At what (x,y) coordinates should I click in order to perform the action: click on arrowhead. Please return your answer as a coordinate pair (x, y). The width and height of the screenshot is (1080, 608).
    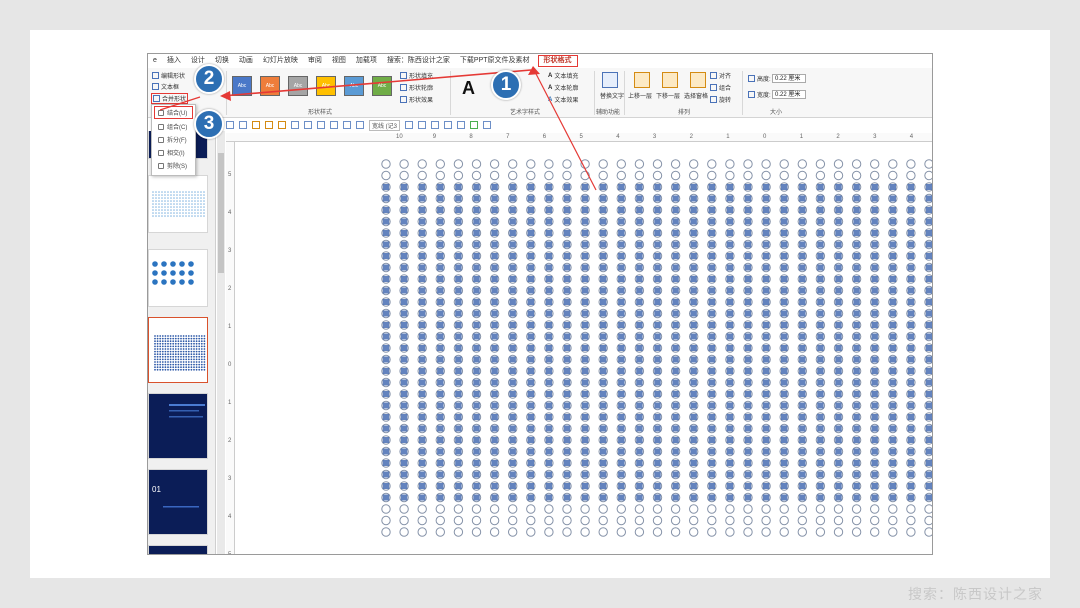
    Looking at the image, I should click on (225, 96).